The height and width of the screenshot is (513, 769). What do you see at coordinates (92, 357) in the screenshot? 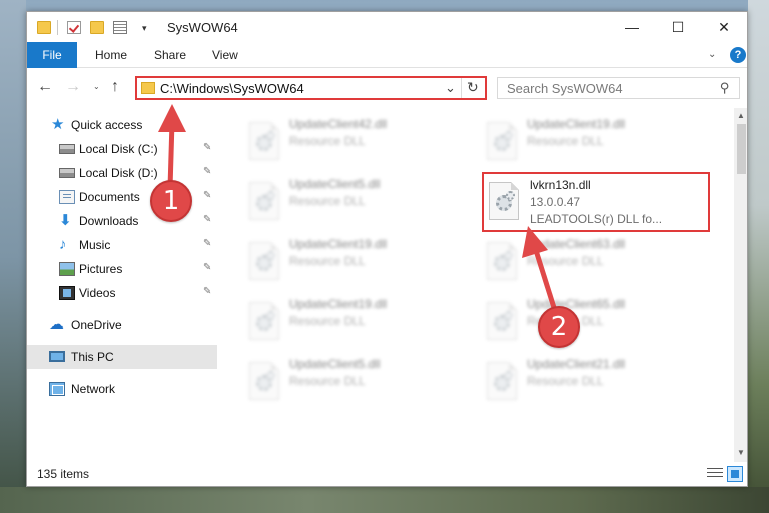
I see `sidebar-item-label: This PC` at bounding box center [92, 357].